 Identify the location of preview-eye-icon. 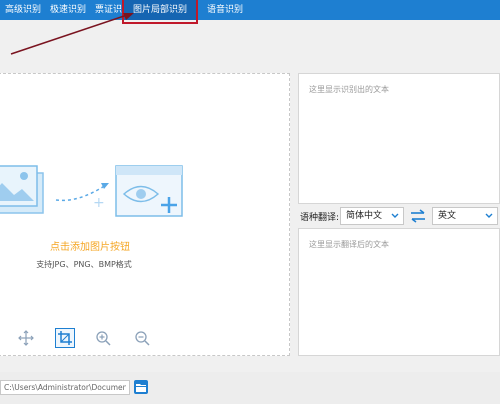
(149, 191).